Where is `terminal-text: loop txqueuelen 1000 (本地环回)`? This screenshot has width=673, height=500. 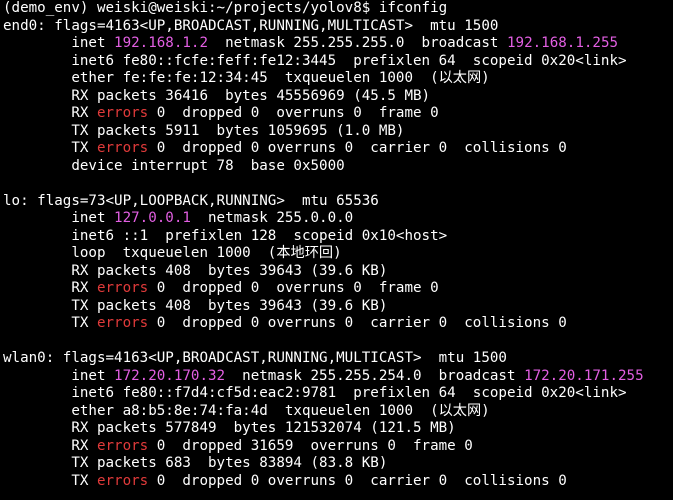
terminal-text: loop txqueuelen 1000 (本地环回) is located at coordinates (172, 253).